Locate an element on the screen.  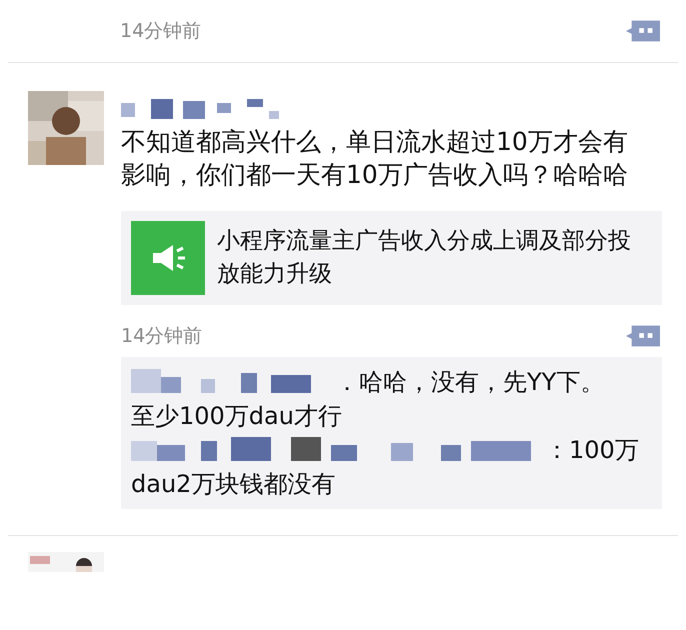
post-text: 不知道都高兴什么，单日流水超过10万才会有影响，你们都一天有10万广告收入吗？哈哈哈 is located at coordinates (375, 158).